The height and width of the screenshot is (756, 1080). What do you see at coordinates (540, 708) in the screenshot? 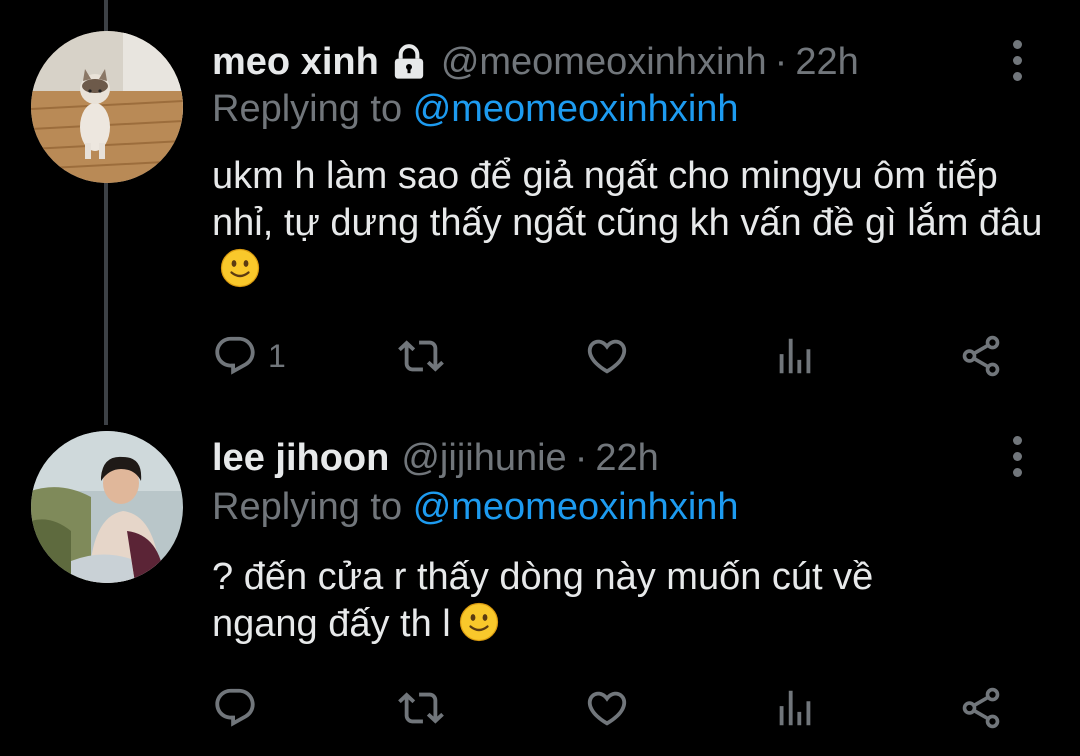
I see `action-bar` at bounding box center [540, 708].